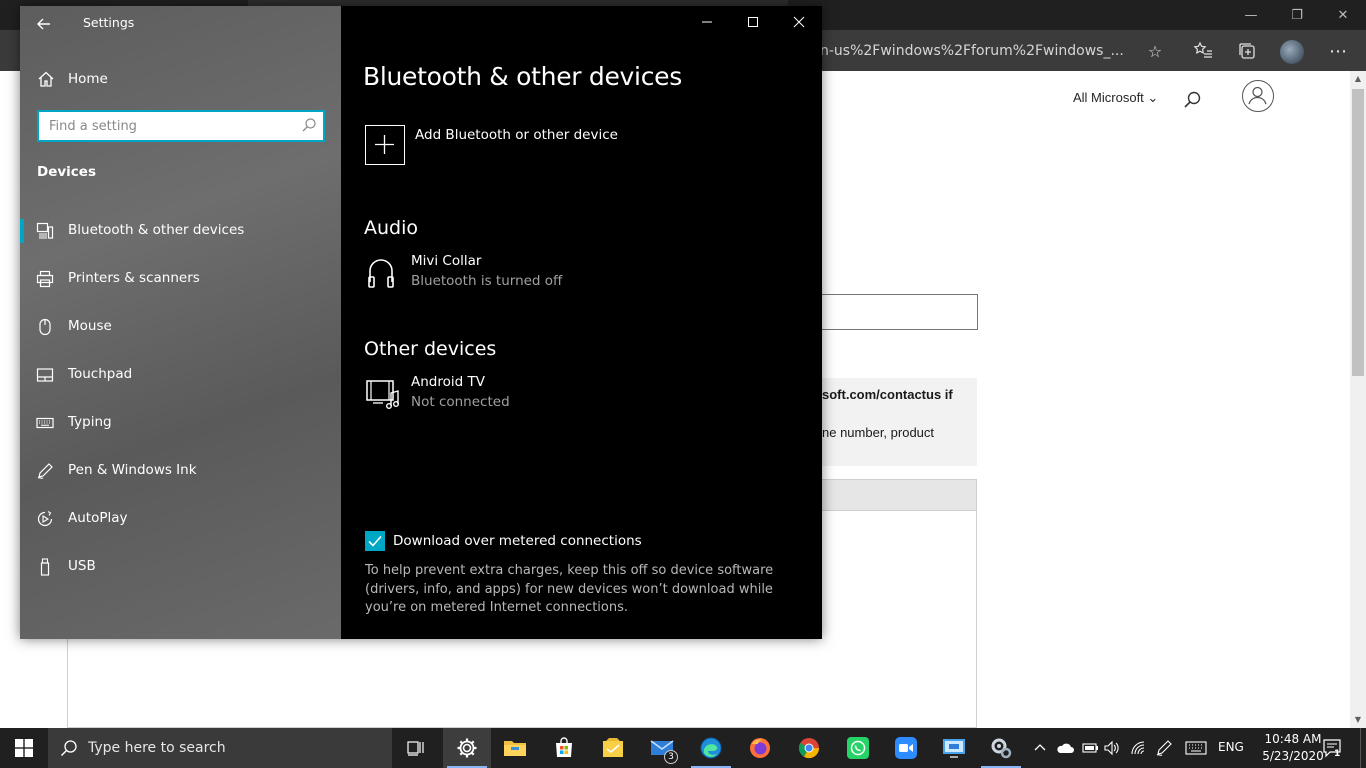 The width and height of the screenshot is (1366, 768). Describe the element at coordinates (1292, 52) in the screenshot. I see `profile-avatar` at that location.